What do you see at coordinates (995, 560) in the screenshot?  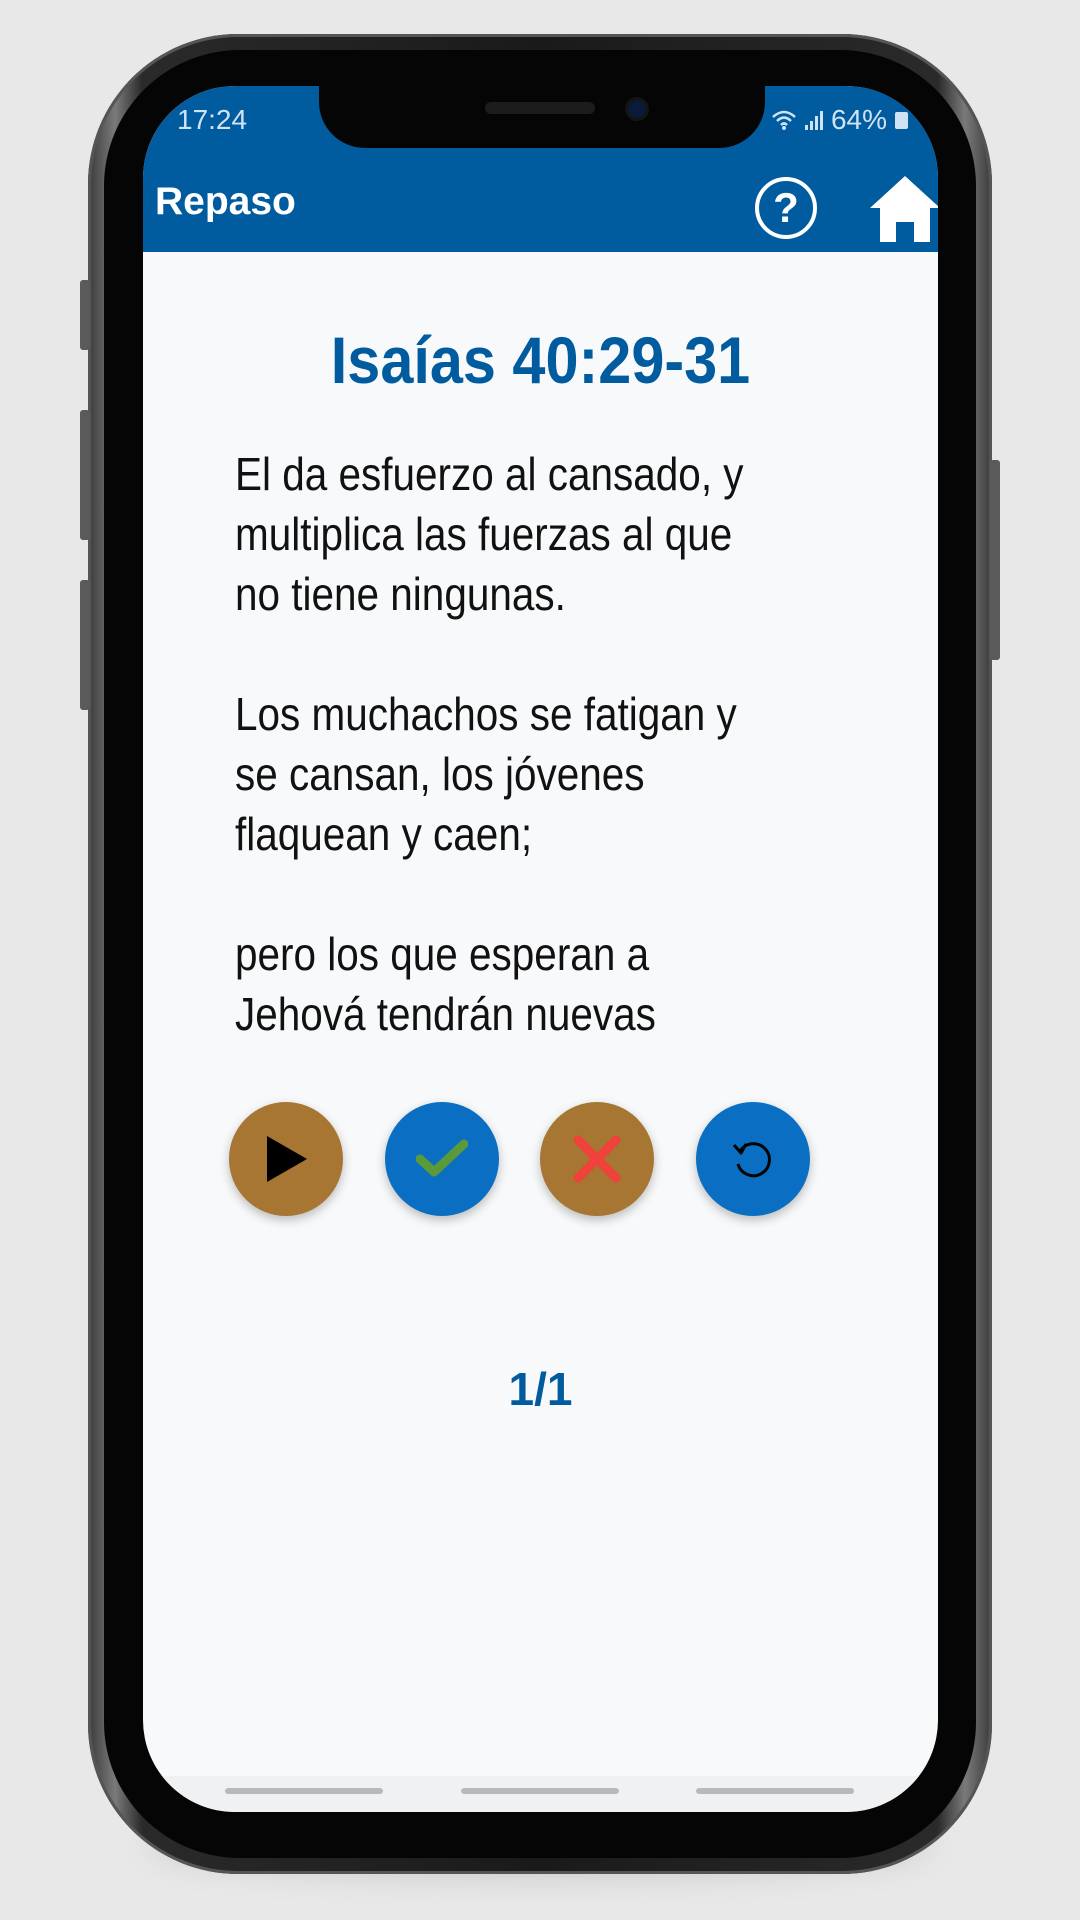 I see `phone-power-button` at bounding box center [995, 560].